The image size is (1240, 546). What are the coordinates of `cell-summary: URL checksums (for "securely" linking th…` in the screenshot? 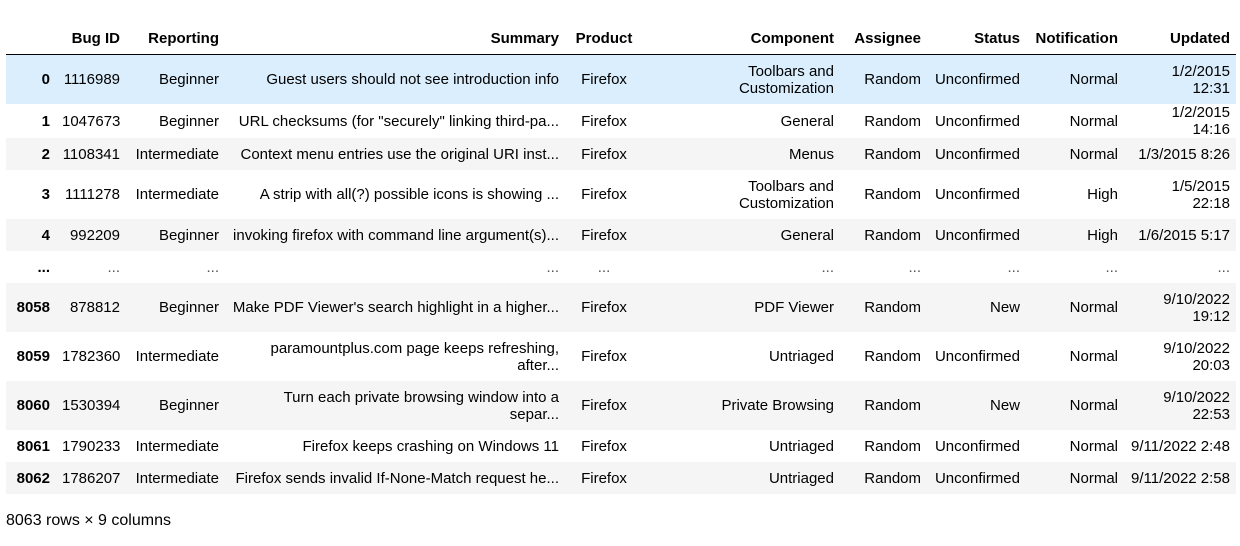 It's located at (398, 121).